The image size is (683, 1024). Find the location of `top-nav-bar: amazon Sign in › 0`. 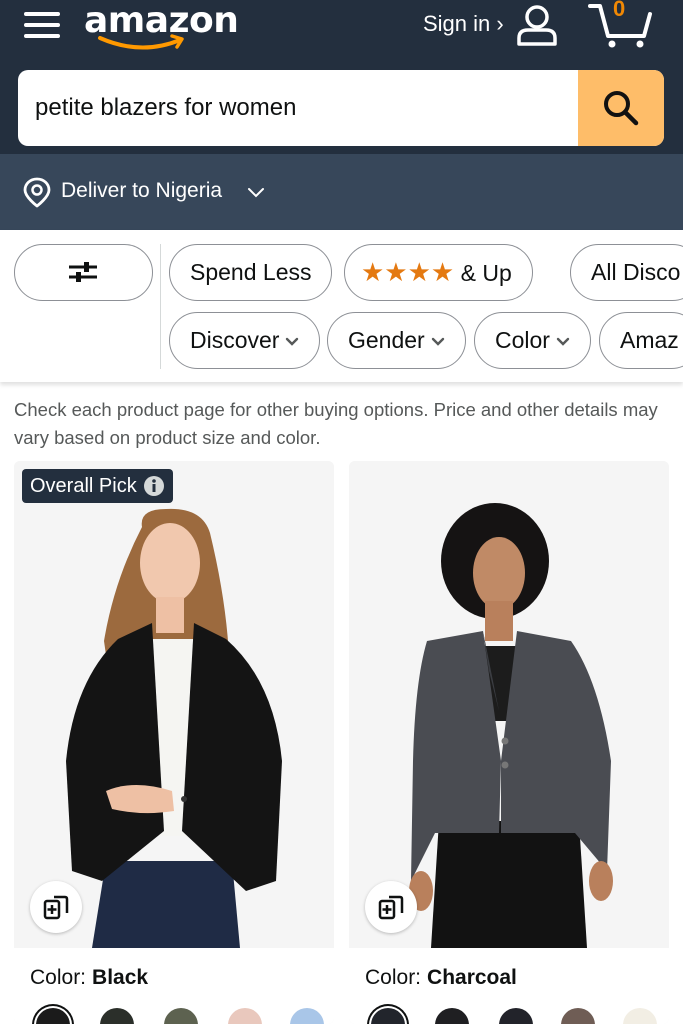

top-nav-bar: amazon Sign in › 0 is located at coordinates (341, 34).